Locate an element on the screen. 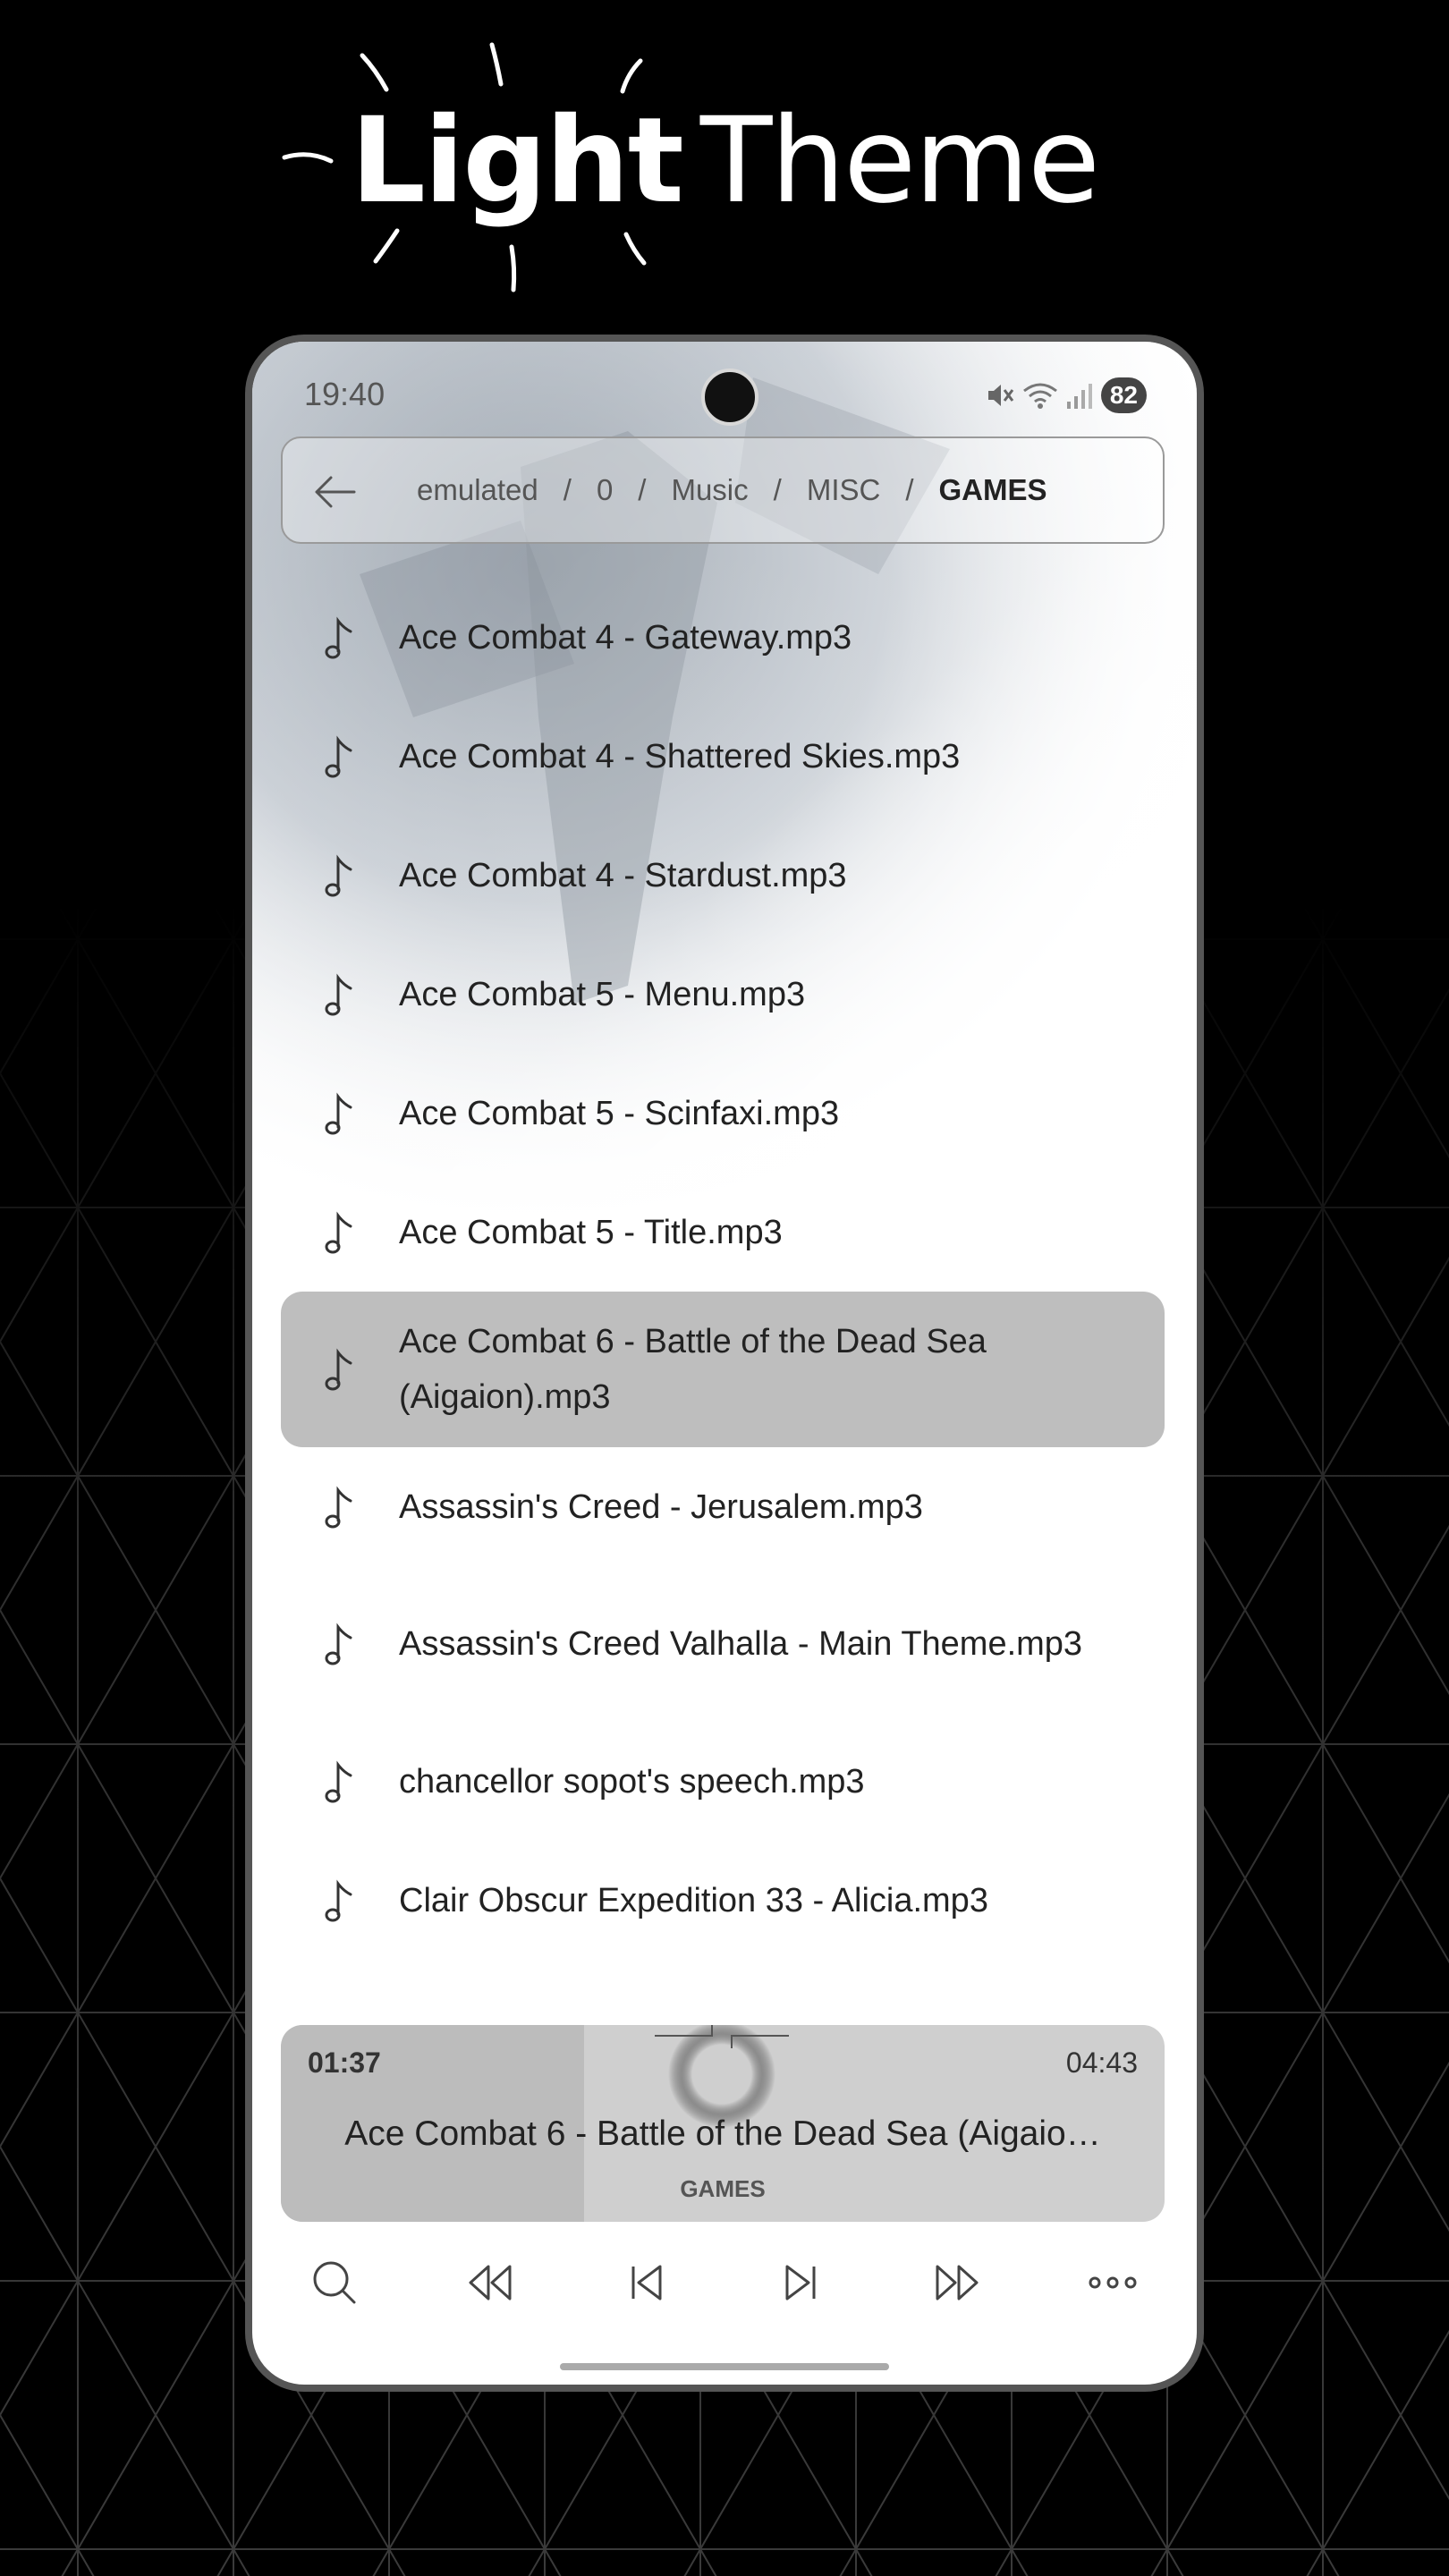 The image size is (1449, 2576). file-name: Clair Obscur Expedition 33 - Alicia.mp3 is located at coordinates (693, 1900).